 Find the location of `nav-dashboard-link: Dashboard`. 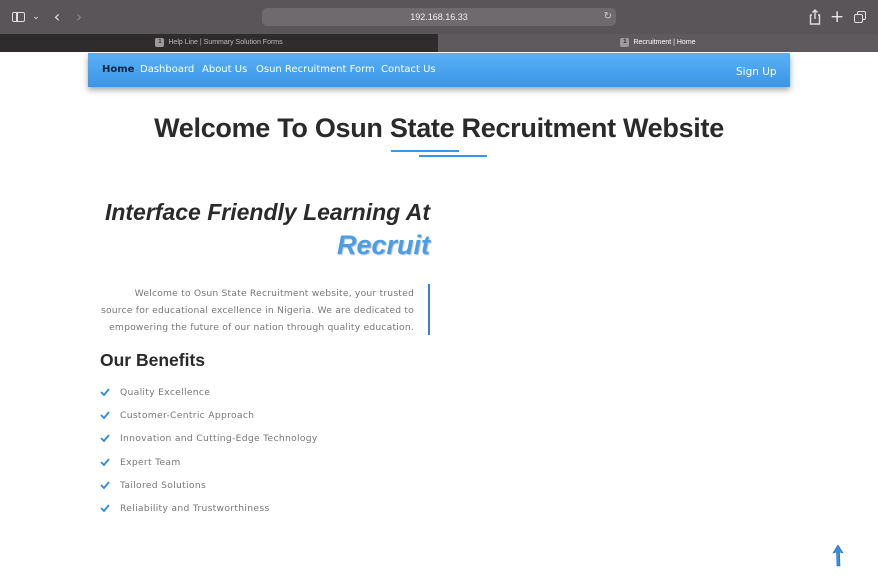

nav-dashboard-link: Dashboard is located at coordinates (167, 69).